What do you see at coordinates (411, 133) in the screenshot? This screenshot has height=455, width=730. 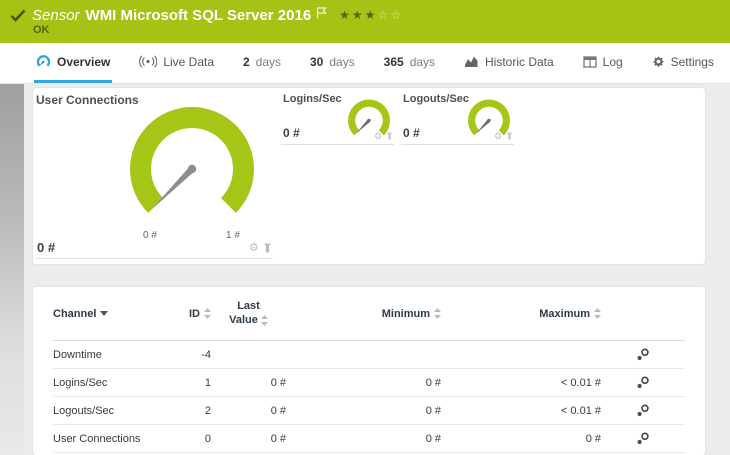 I see `gauge-value-logouts: 0 #` at bounding box center [411, 133].